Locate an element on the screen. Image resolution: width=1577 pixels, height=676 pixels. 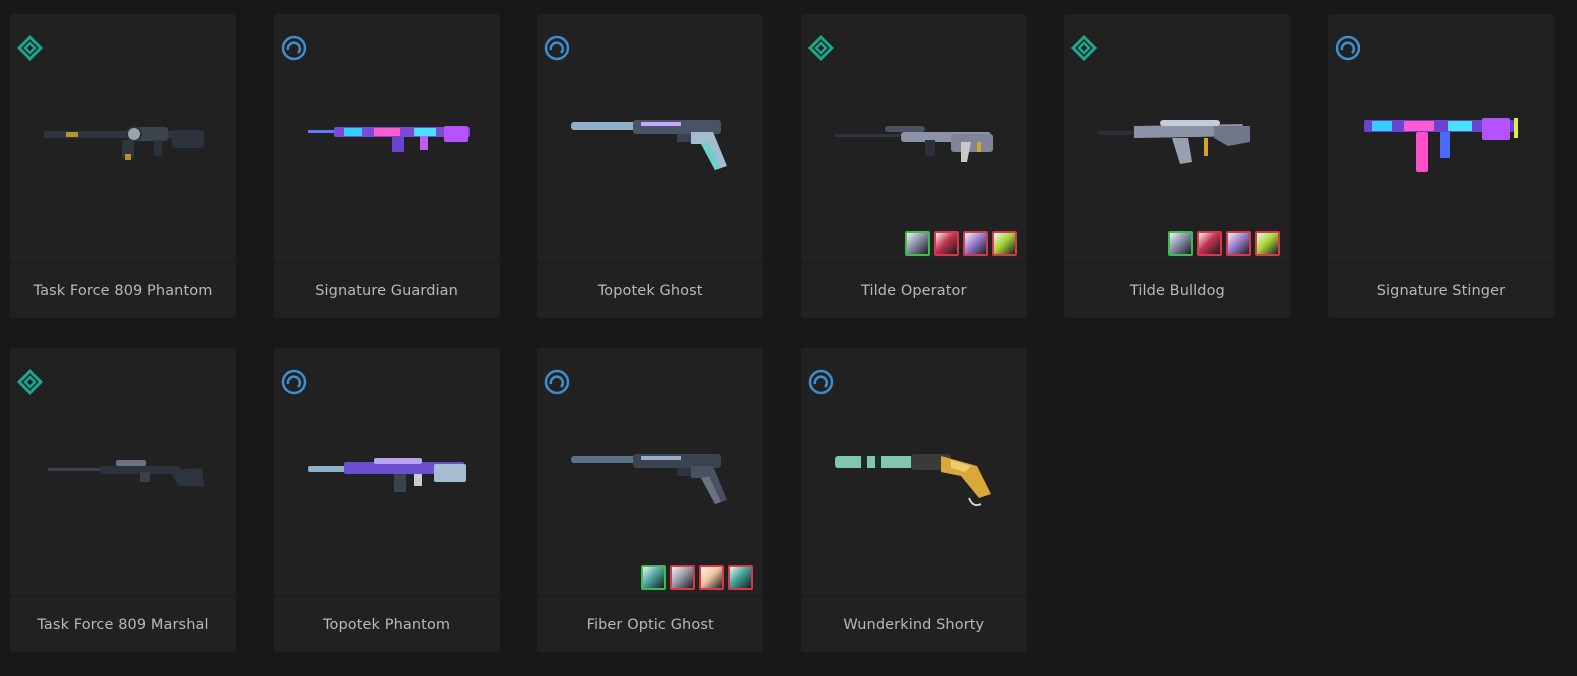
skin-name-bar: Topotek Phantom is located at coordinates (386, 624).